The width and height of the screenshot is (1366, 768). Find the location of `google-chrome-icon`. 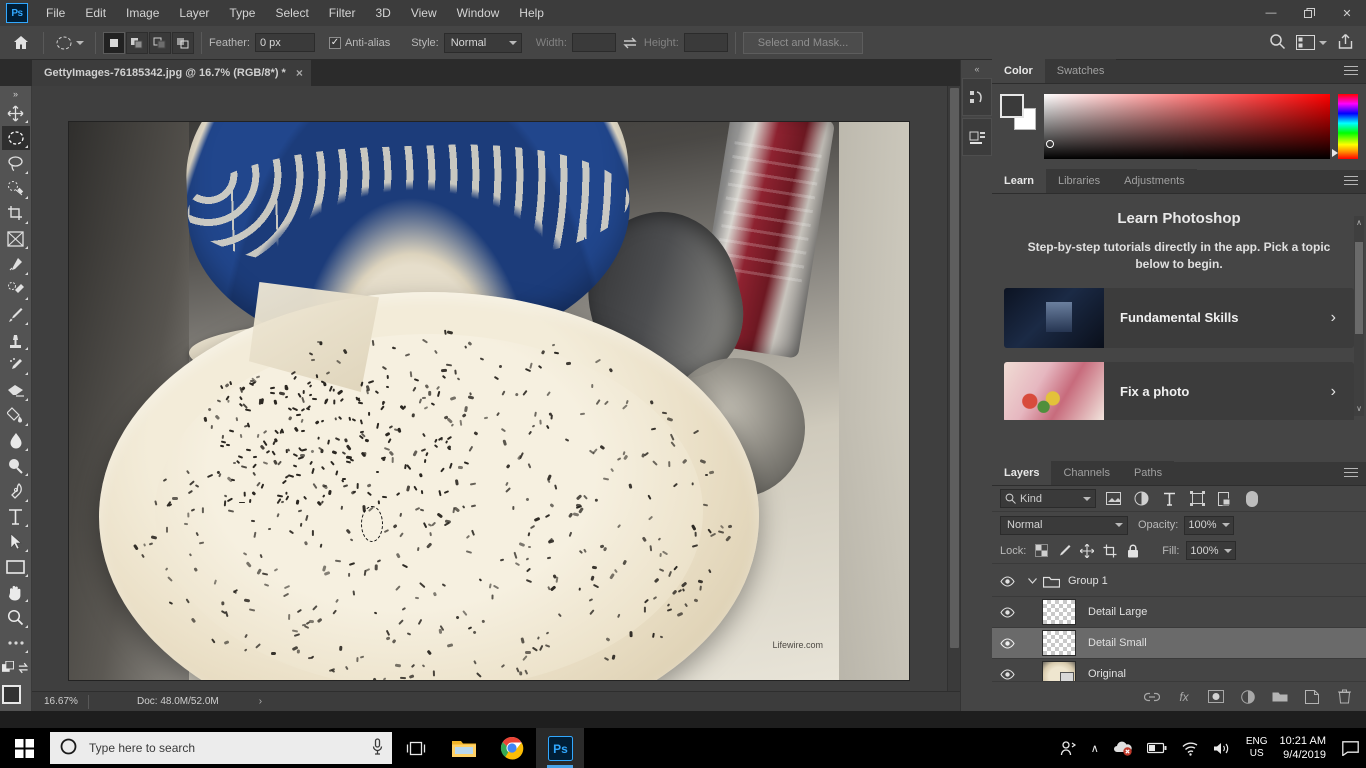

google-chrome-icon is located at coordinates (512, 748).